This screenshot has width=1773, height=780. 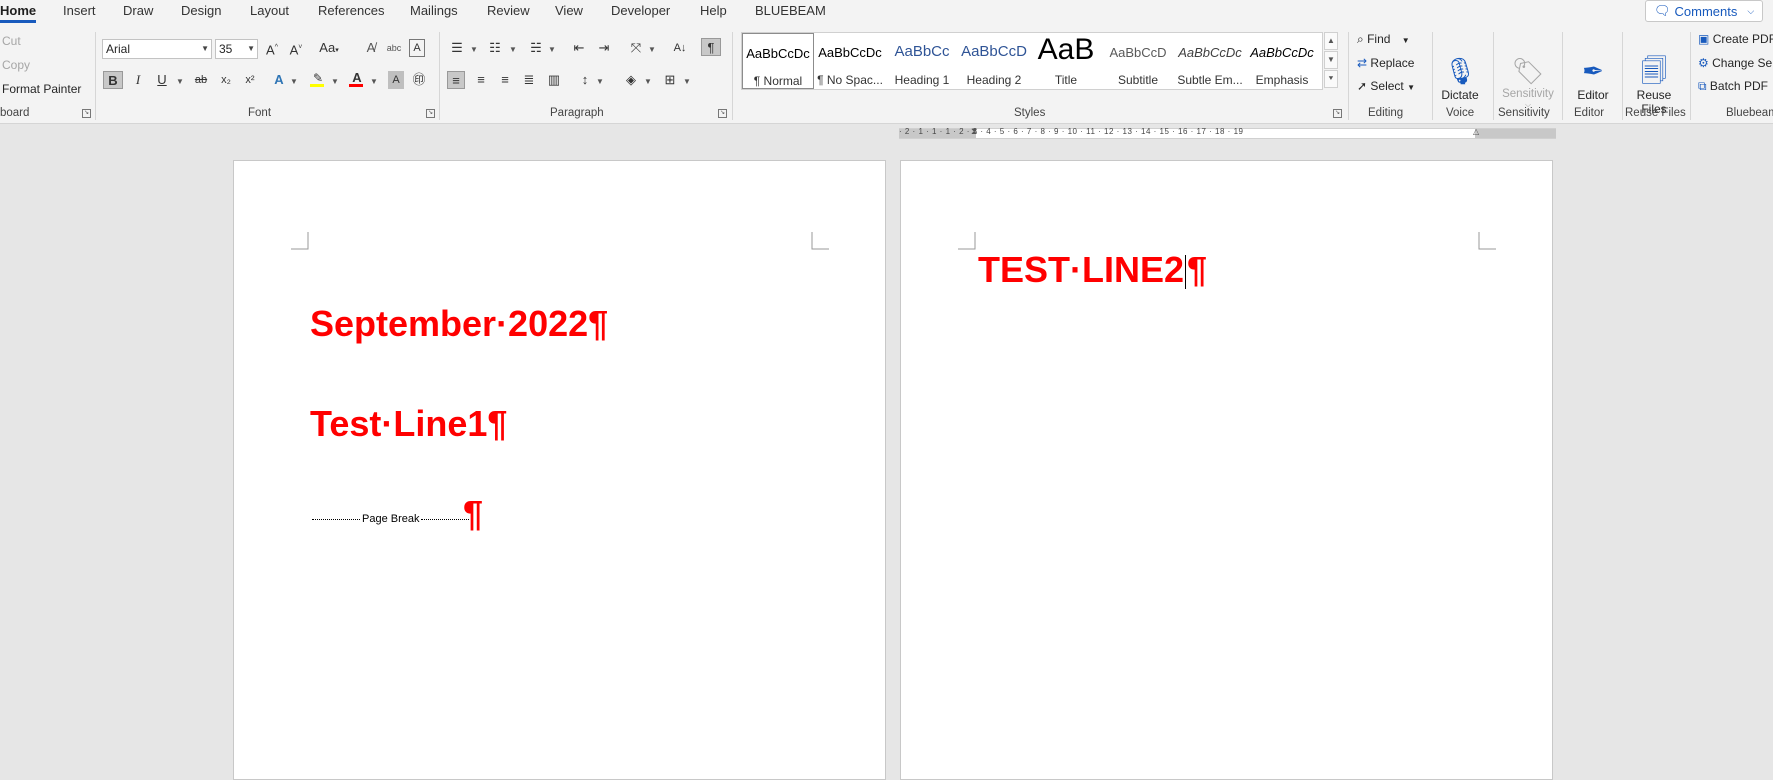 I want to click on increase-indent-icon: ⇥, so click(x=604, y=48).